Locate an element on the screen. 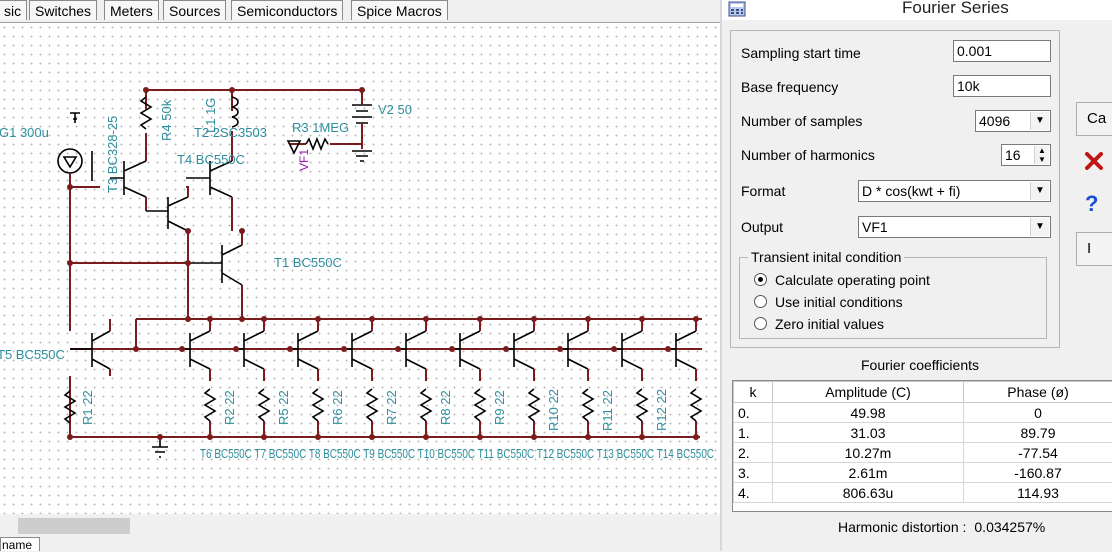 The height and width of the screenshot is (552, 1112). table-row: 1. 31.03 89.79 is located at coordinates (923, 433).